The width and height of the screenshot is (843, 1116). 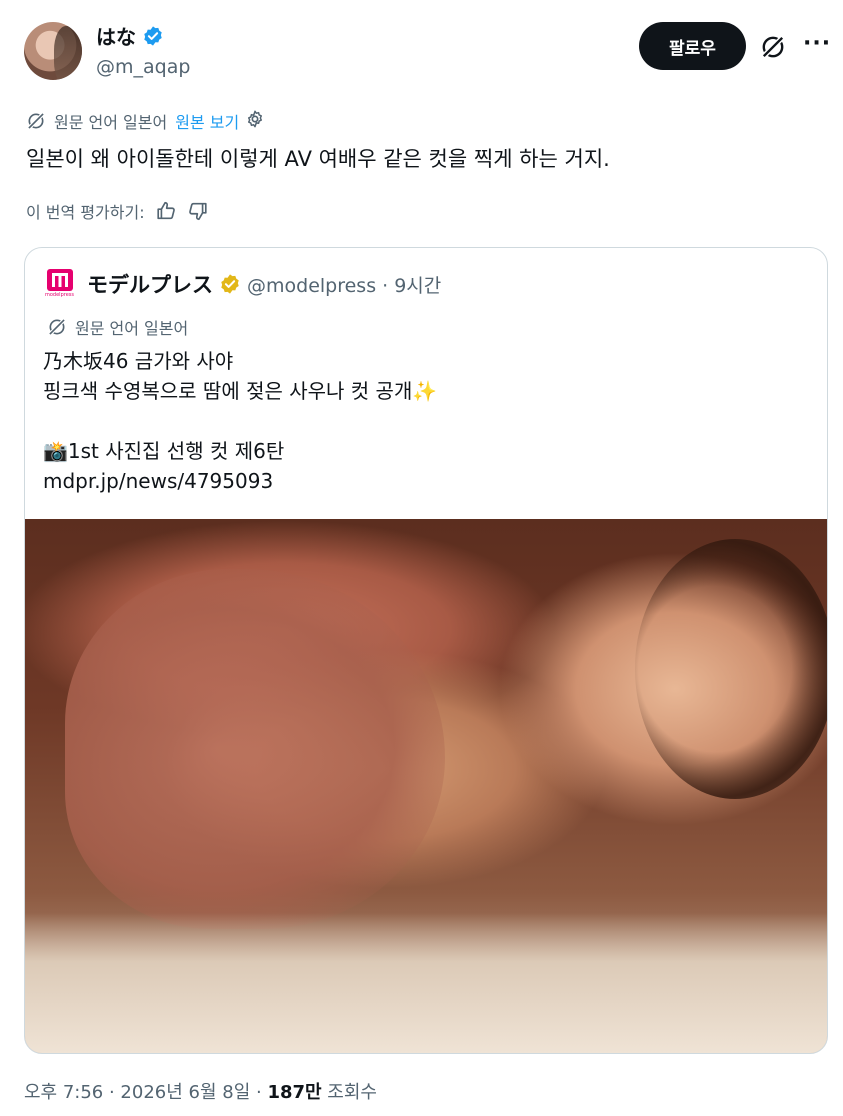 I want to click on quoted-translation-info: 원문 언어 일본어, so click(x=117, y=327).